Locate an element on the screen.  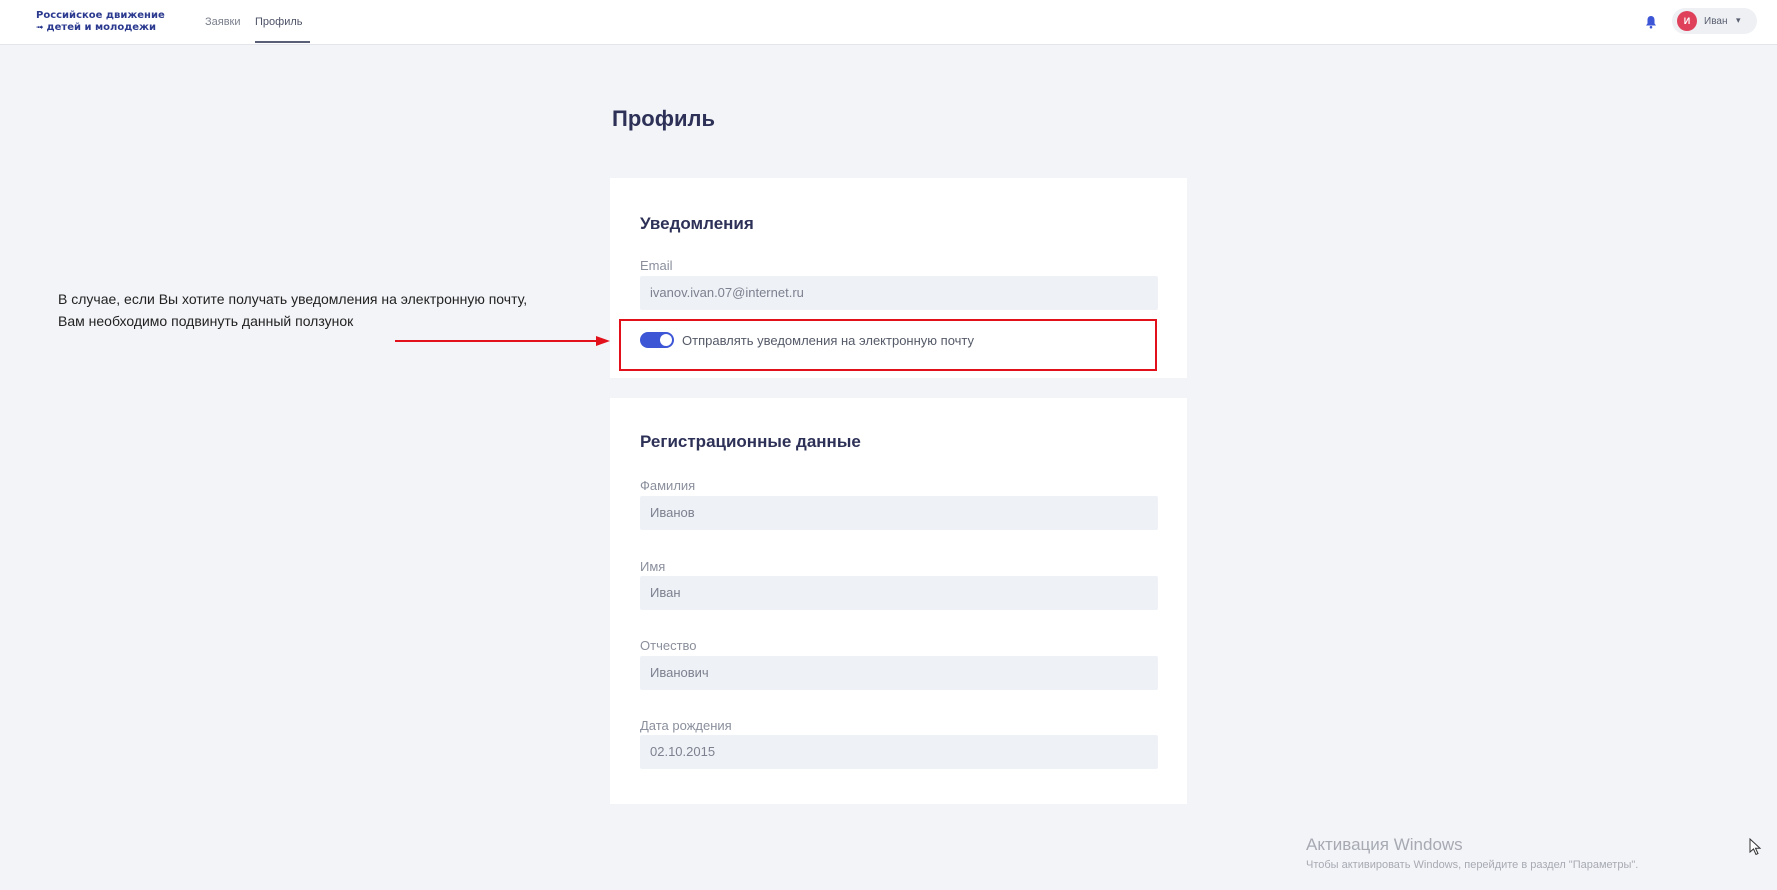
logo: Российское движение ➟ детей и молодежи is located at coordinates (111, 22).